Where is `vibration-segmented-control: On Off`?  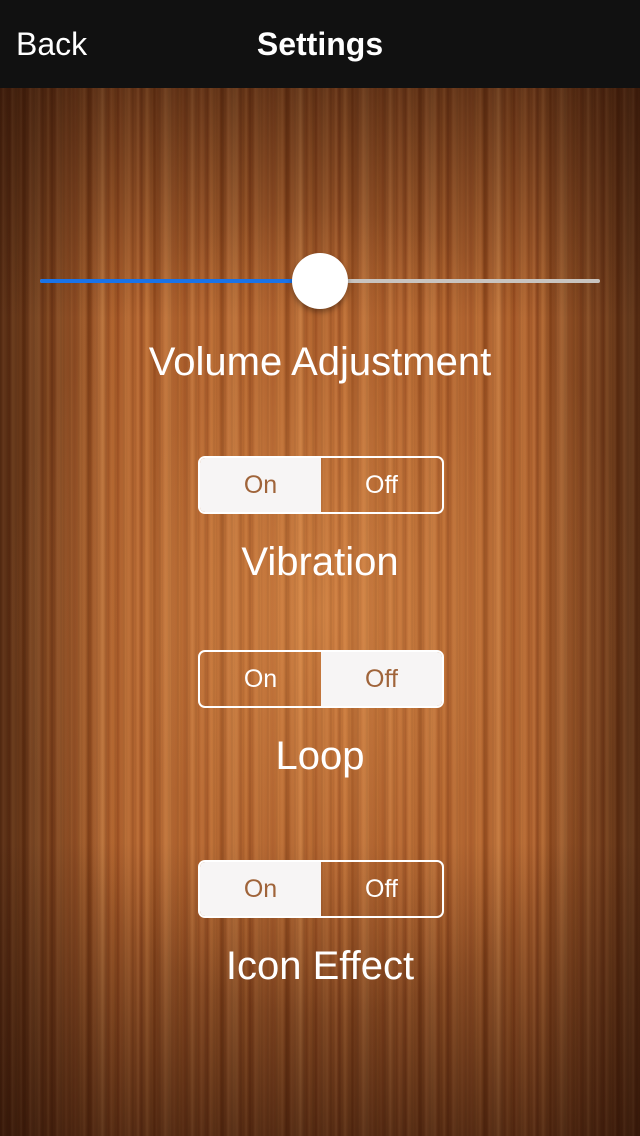 vibration-segmented-control: On Off is located at coordinates (321, 485).